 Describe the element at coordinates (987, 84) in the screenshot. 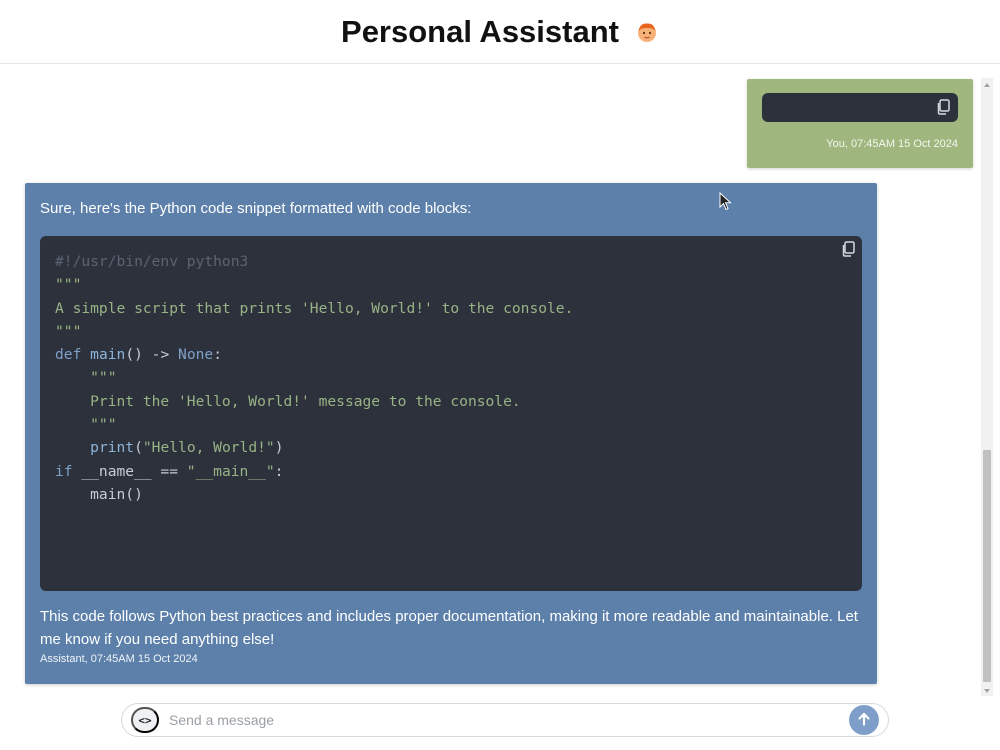

I see `scroll-up-arrow-icon` at that location.